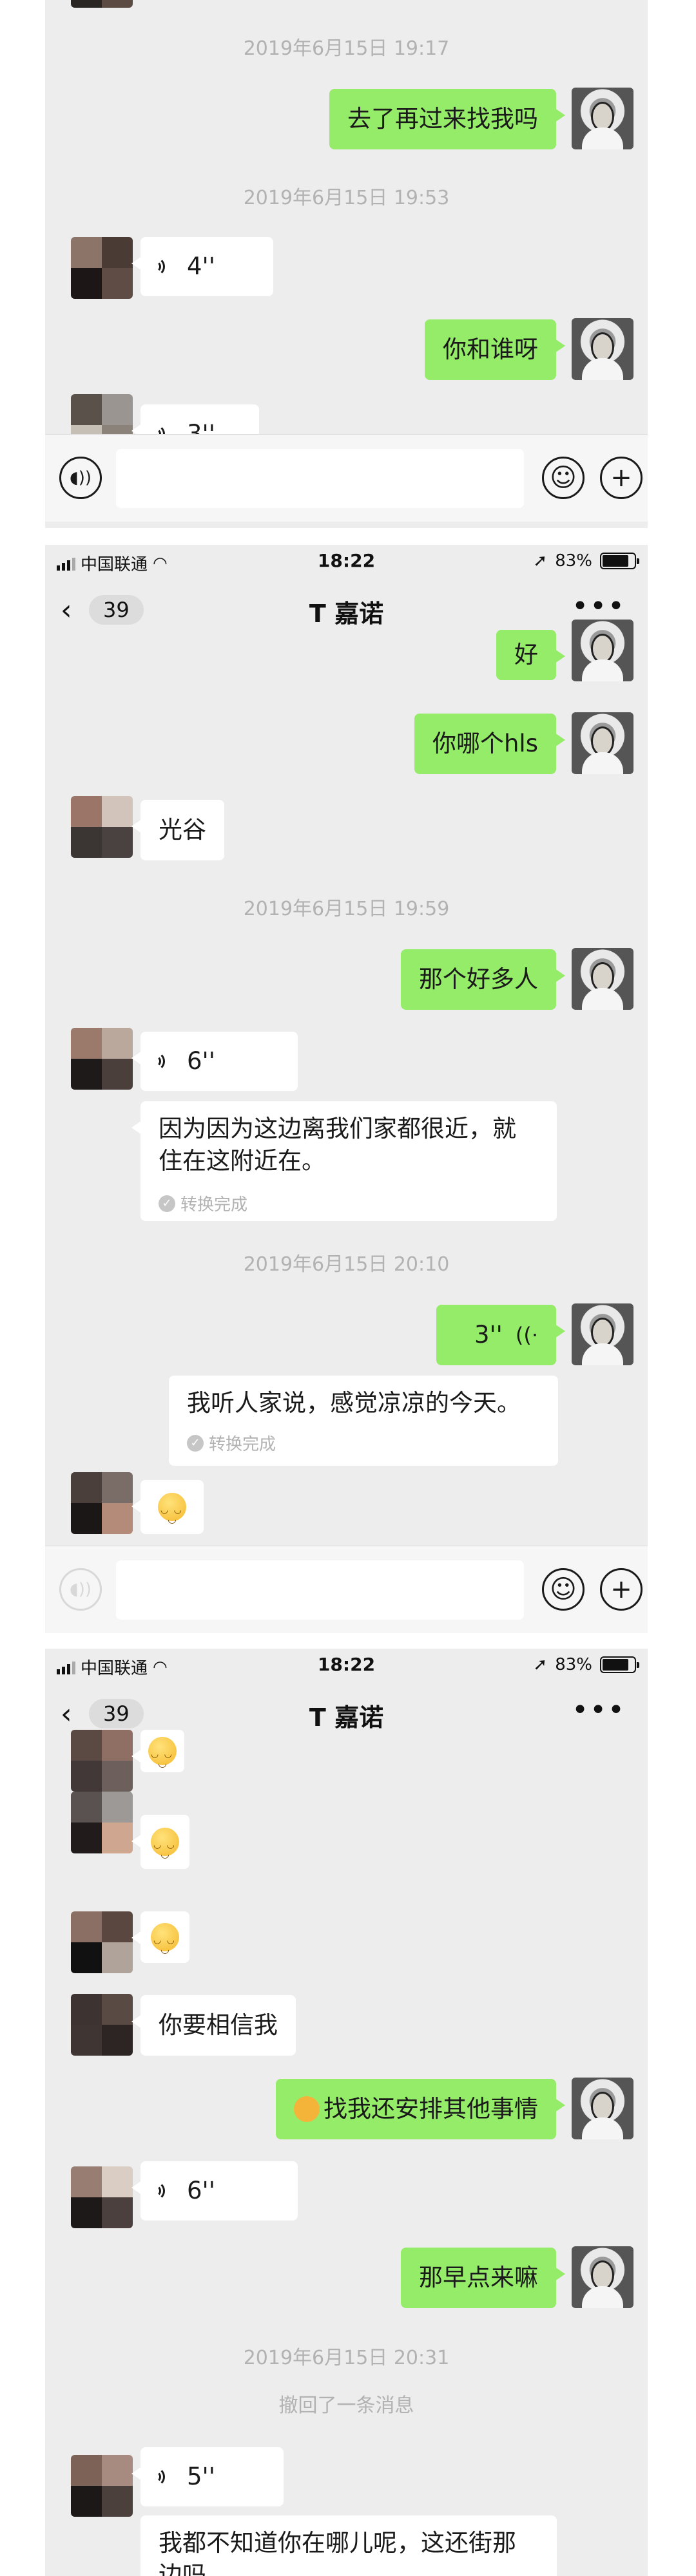 The image size is (696, 2576). I want to click on recall-notice: 撤回了一条消息, so click(346, 2405).